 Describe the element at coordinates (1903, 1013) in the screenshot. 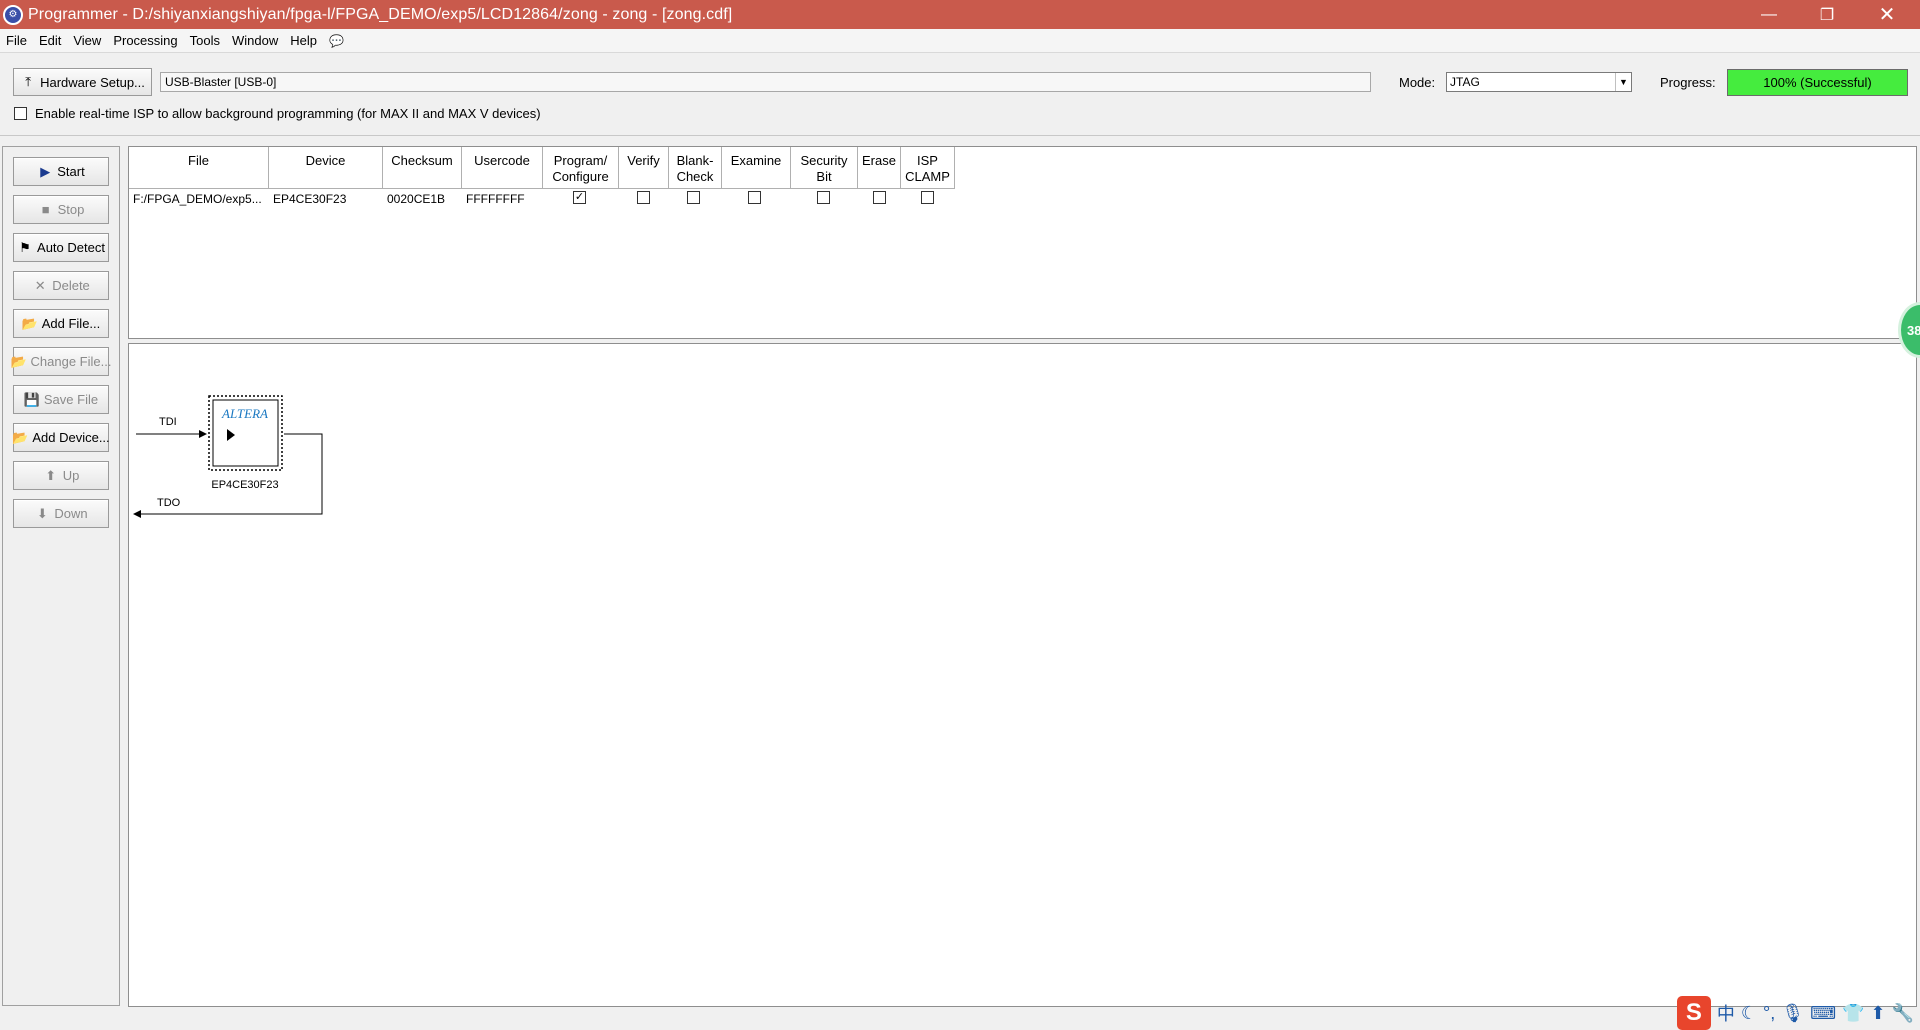

I see `wrench-icon: 🔧` at that location.